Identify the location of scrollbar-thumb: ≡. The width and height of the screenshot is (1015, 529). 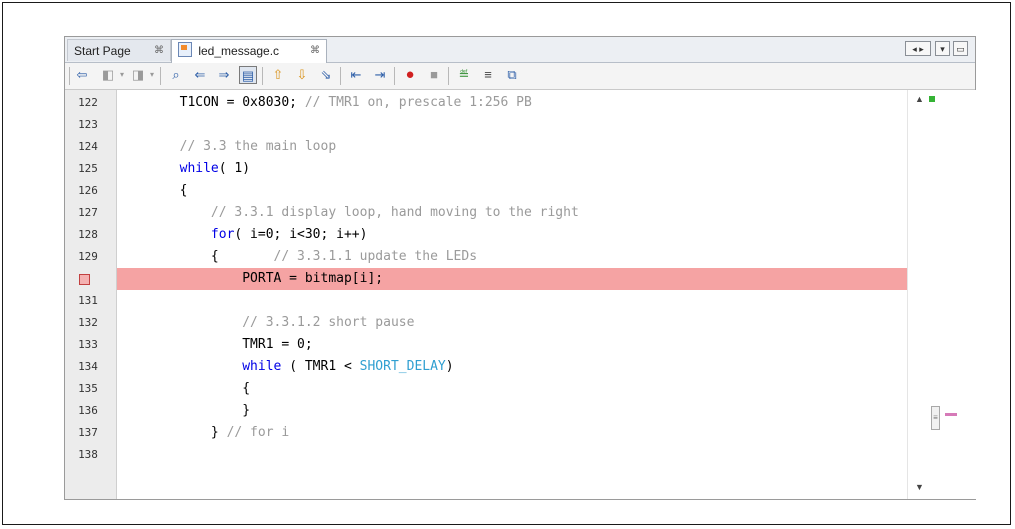
(935, 418).